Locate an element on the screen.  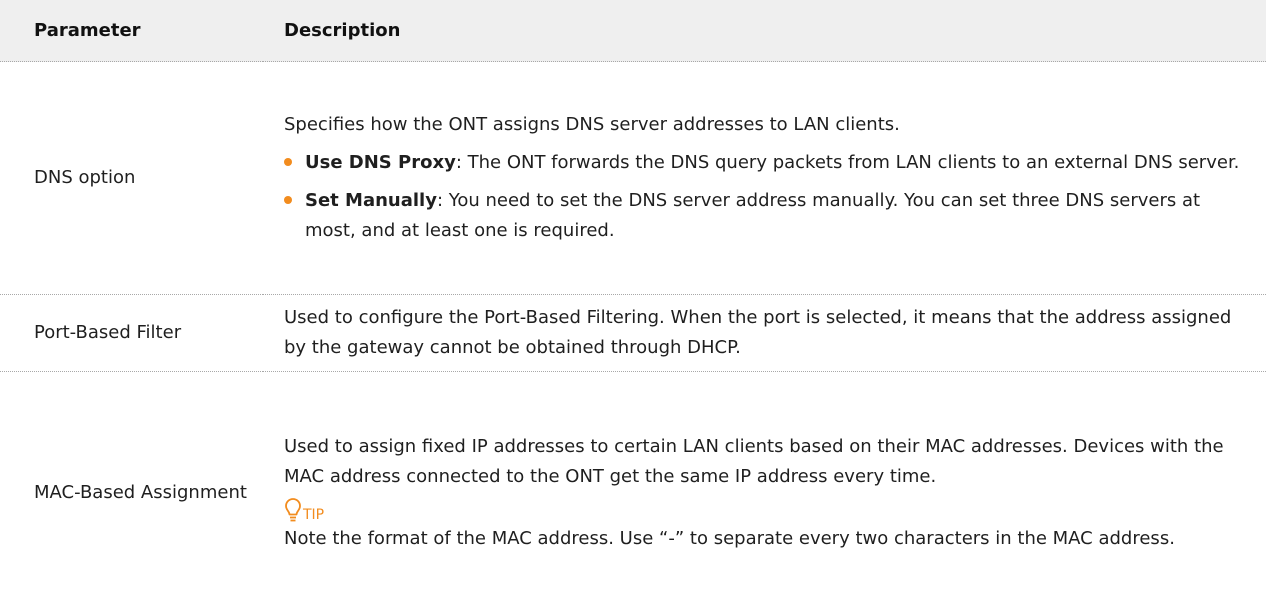
bullet-term: Set Manually is located at coordinates (371, 200).